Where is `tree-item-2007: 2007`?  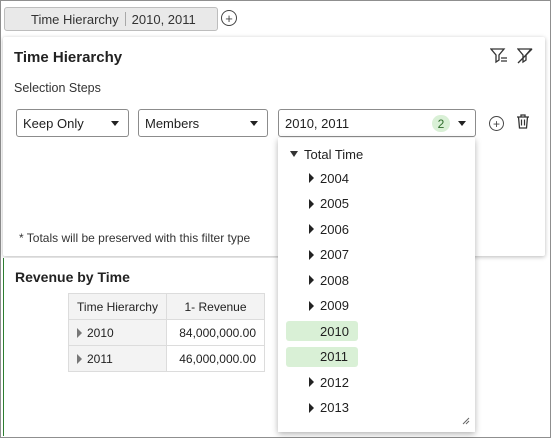 tree-item-2007: 2007 is located at coordinates (376, 255).